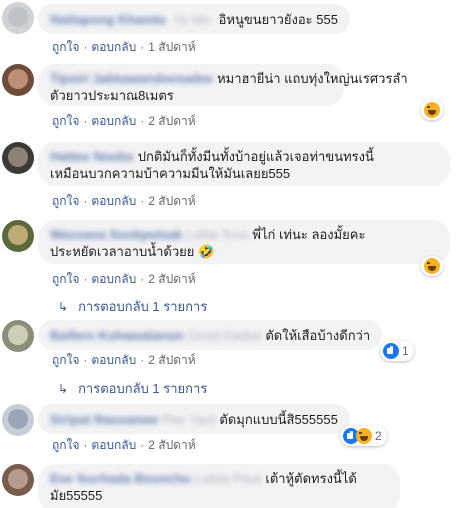 This screenshot has width=472, height=508. I want to click on commenter-name: Baifern Kuhawatanon, so click(117, 335).